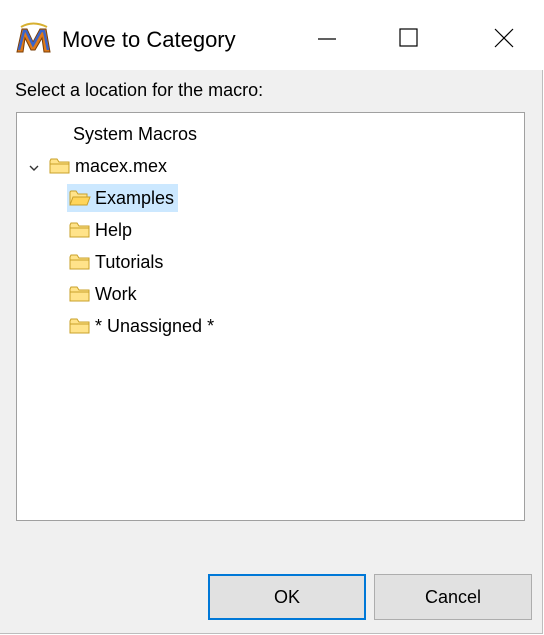 This screenshot has width=544, height=635. I want to click on folder-open-icon, so click(80, 198).